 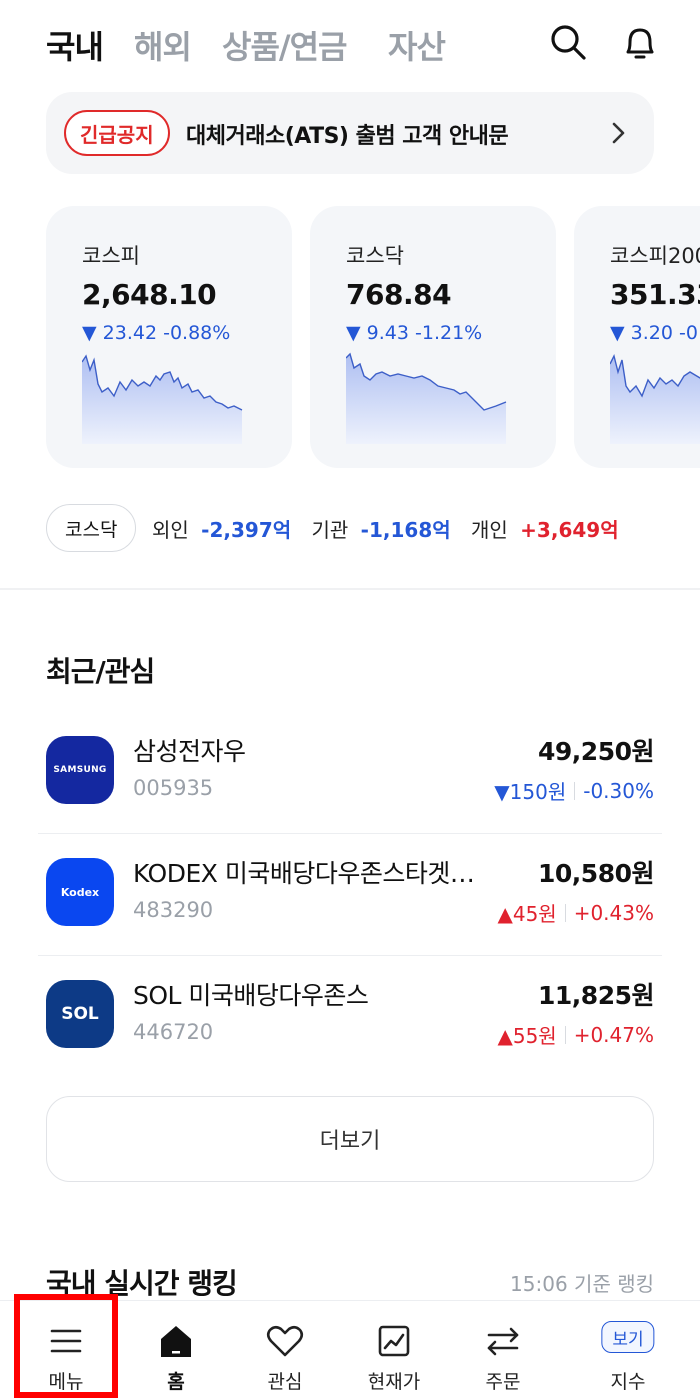 I want to click on index-name: 코스피, so click(x=111, y=256).